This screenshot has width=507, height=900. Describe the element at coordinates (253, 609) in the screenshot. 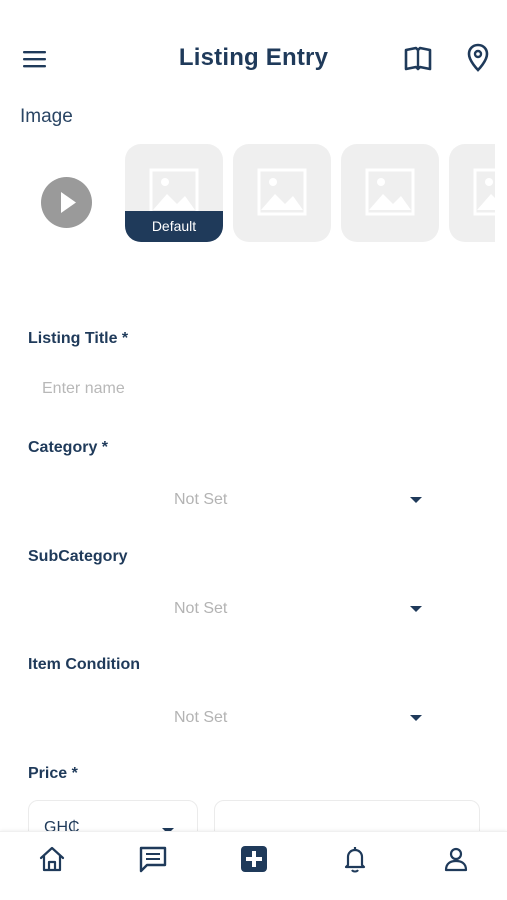

I see `subcategory-select: Not Set` at that location.